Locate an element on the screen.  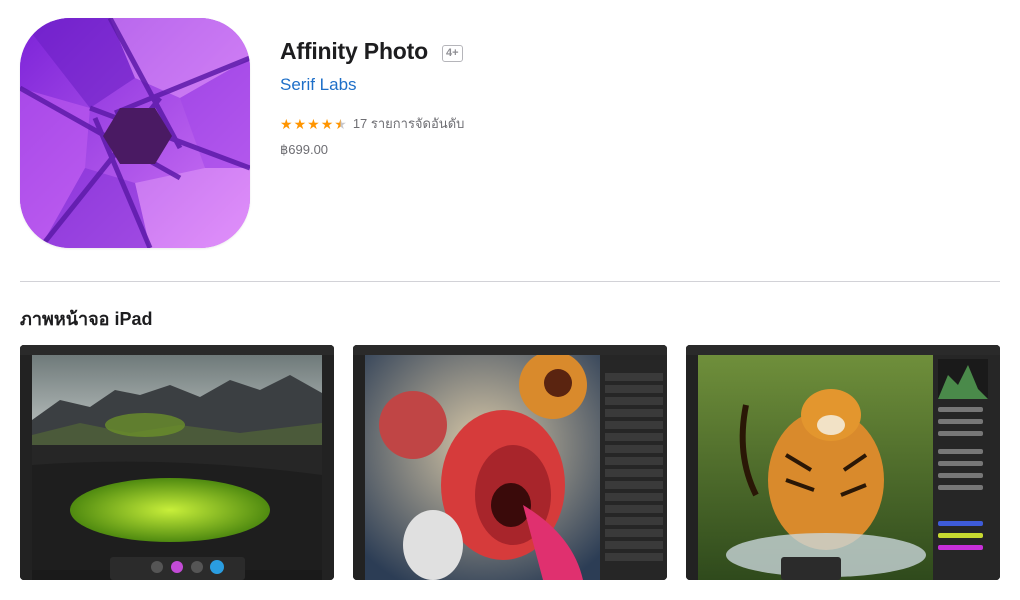
divider is located at coordinates (510, 281).